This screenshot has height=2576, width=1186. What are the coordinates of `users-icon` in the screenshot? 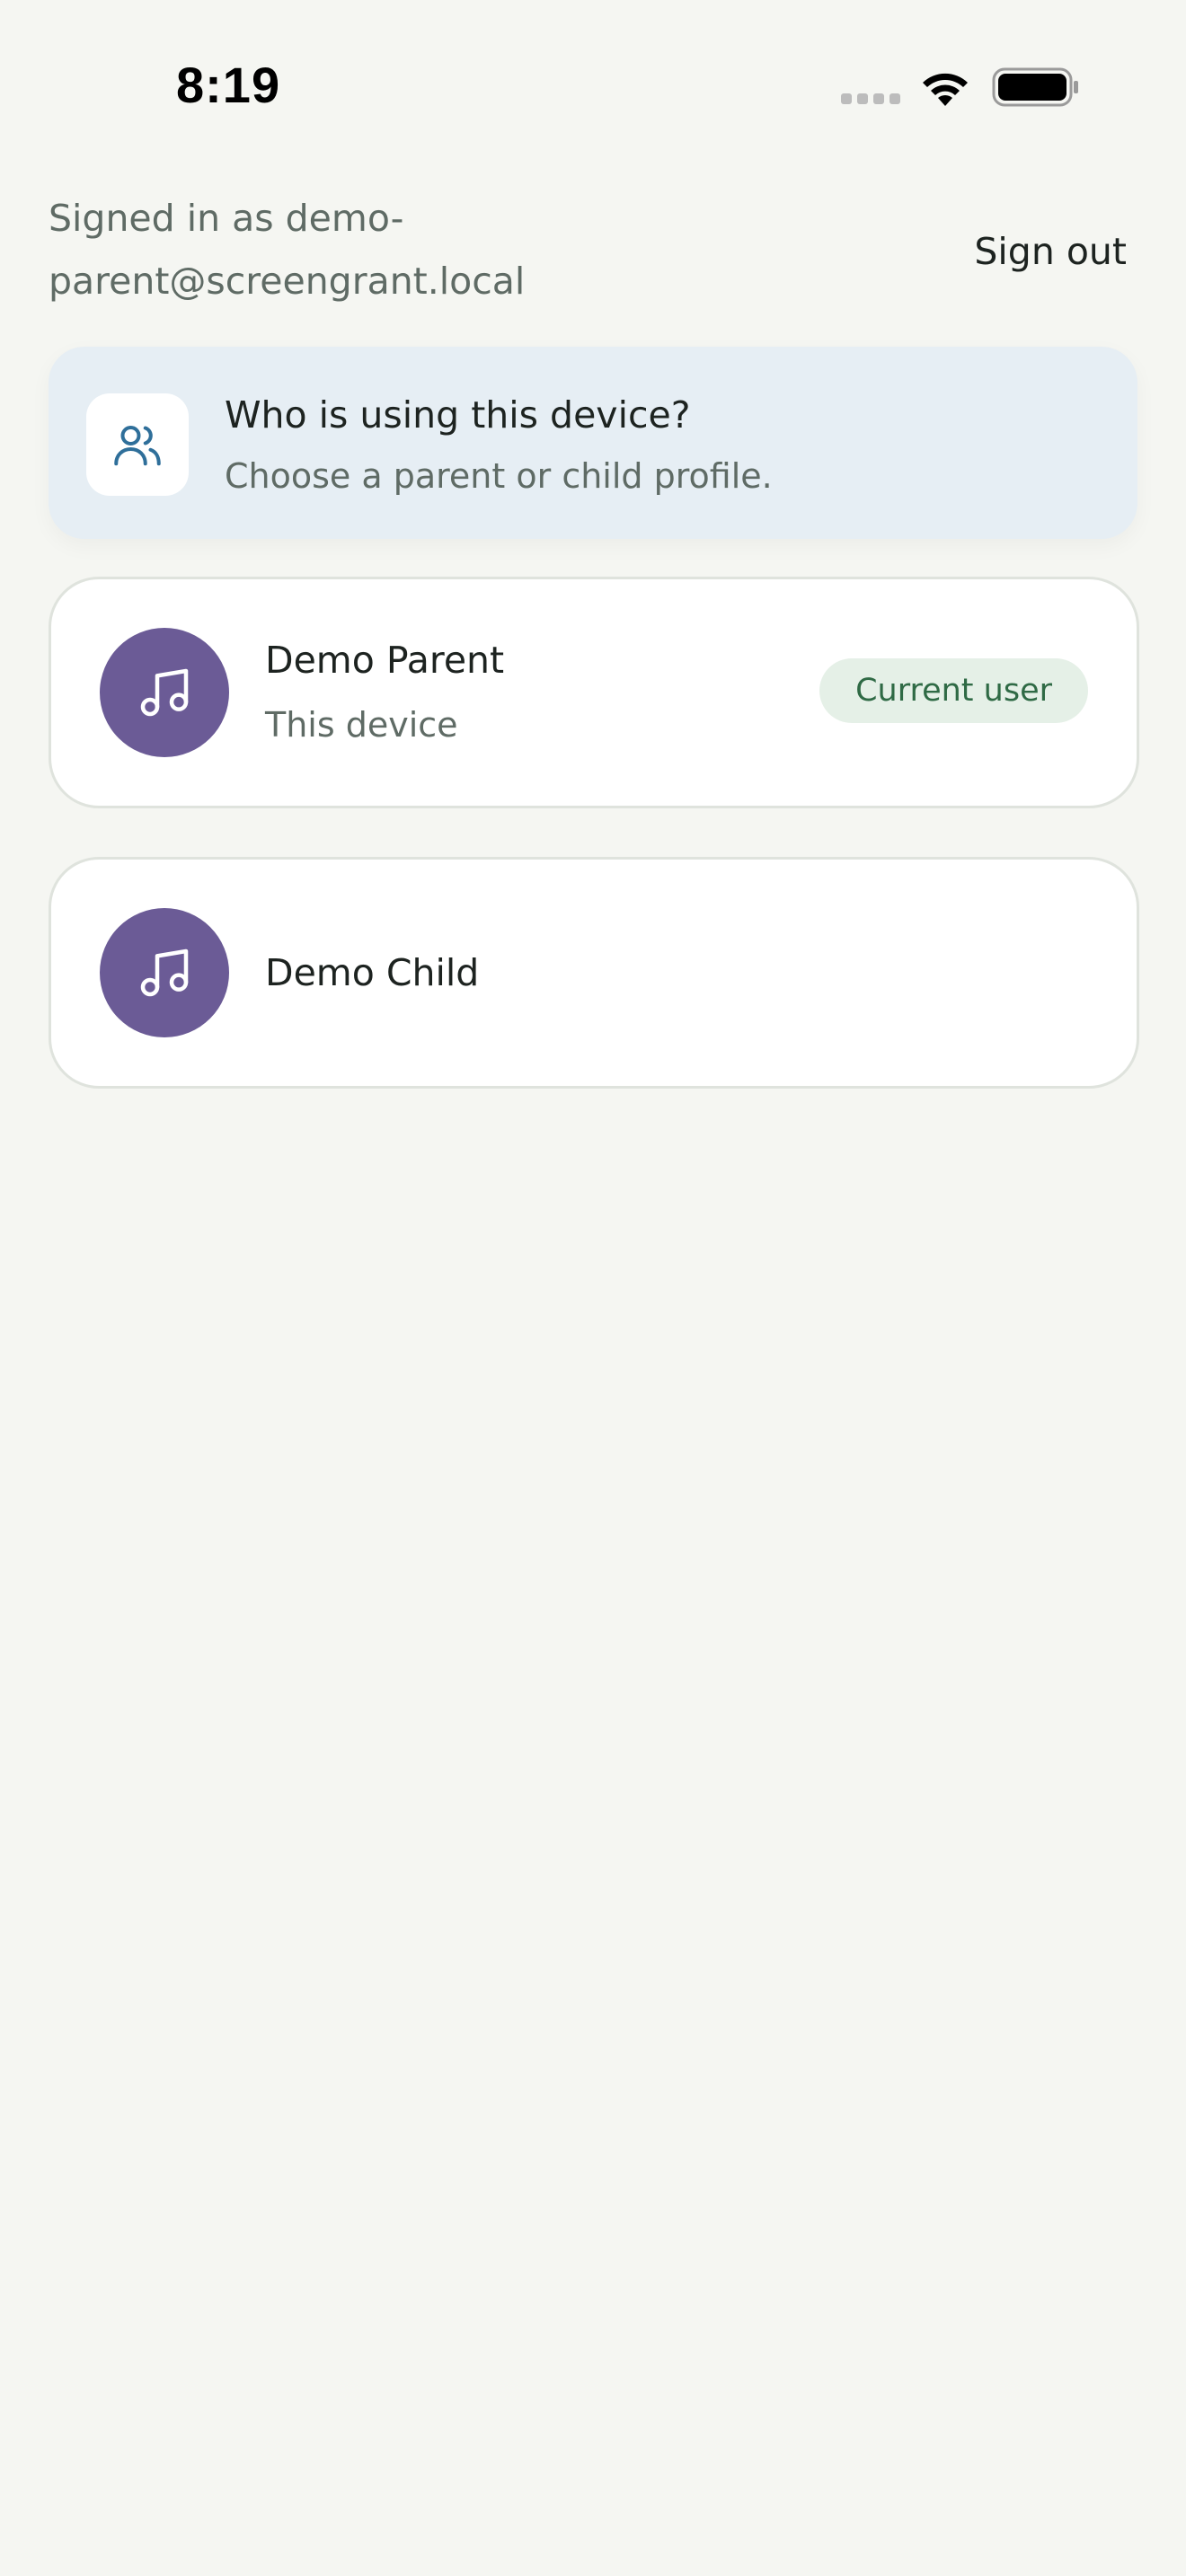 It's located at (137, 446).